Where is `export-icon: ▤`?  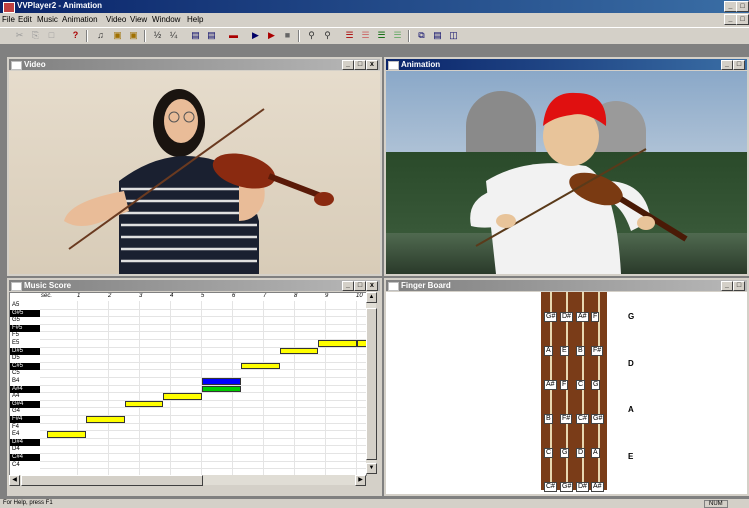 export-icon: ▤ is located at coordinates (211, 35).